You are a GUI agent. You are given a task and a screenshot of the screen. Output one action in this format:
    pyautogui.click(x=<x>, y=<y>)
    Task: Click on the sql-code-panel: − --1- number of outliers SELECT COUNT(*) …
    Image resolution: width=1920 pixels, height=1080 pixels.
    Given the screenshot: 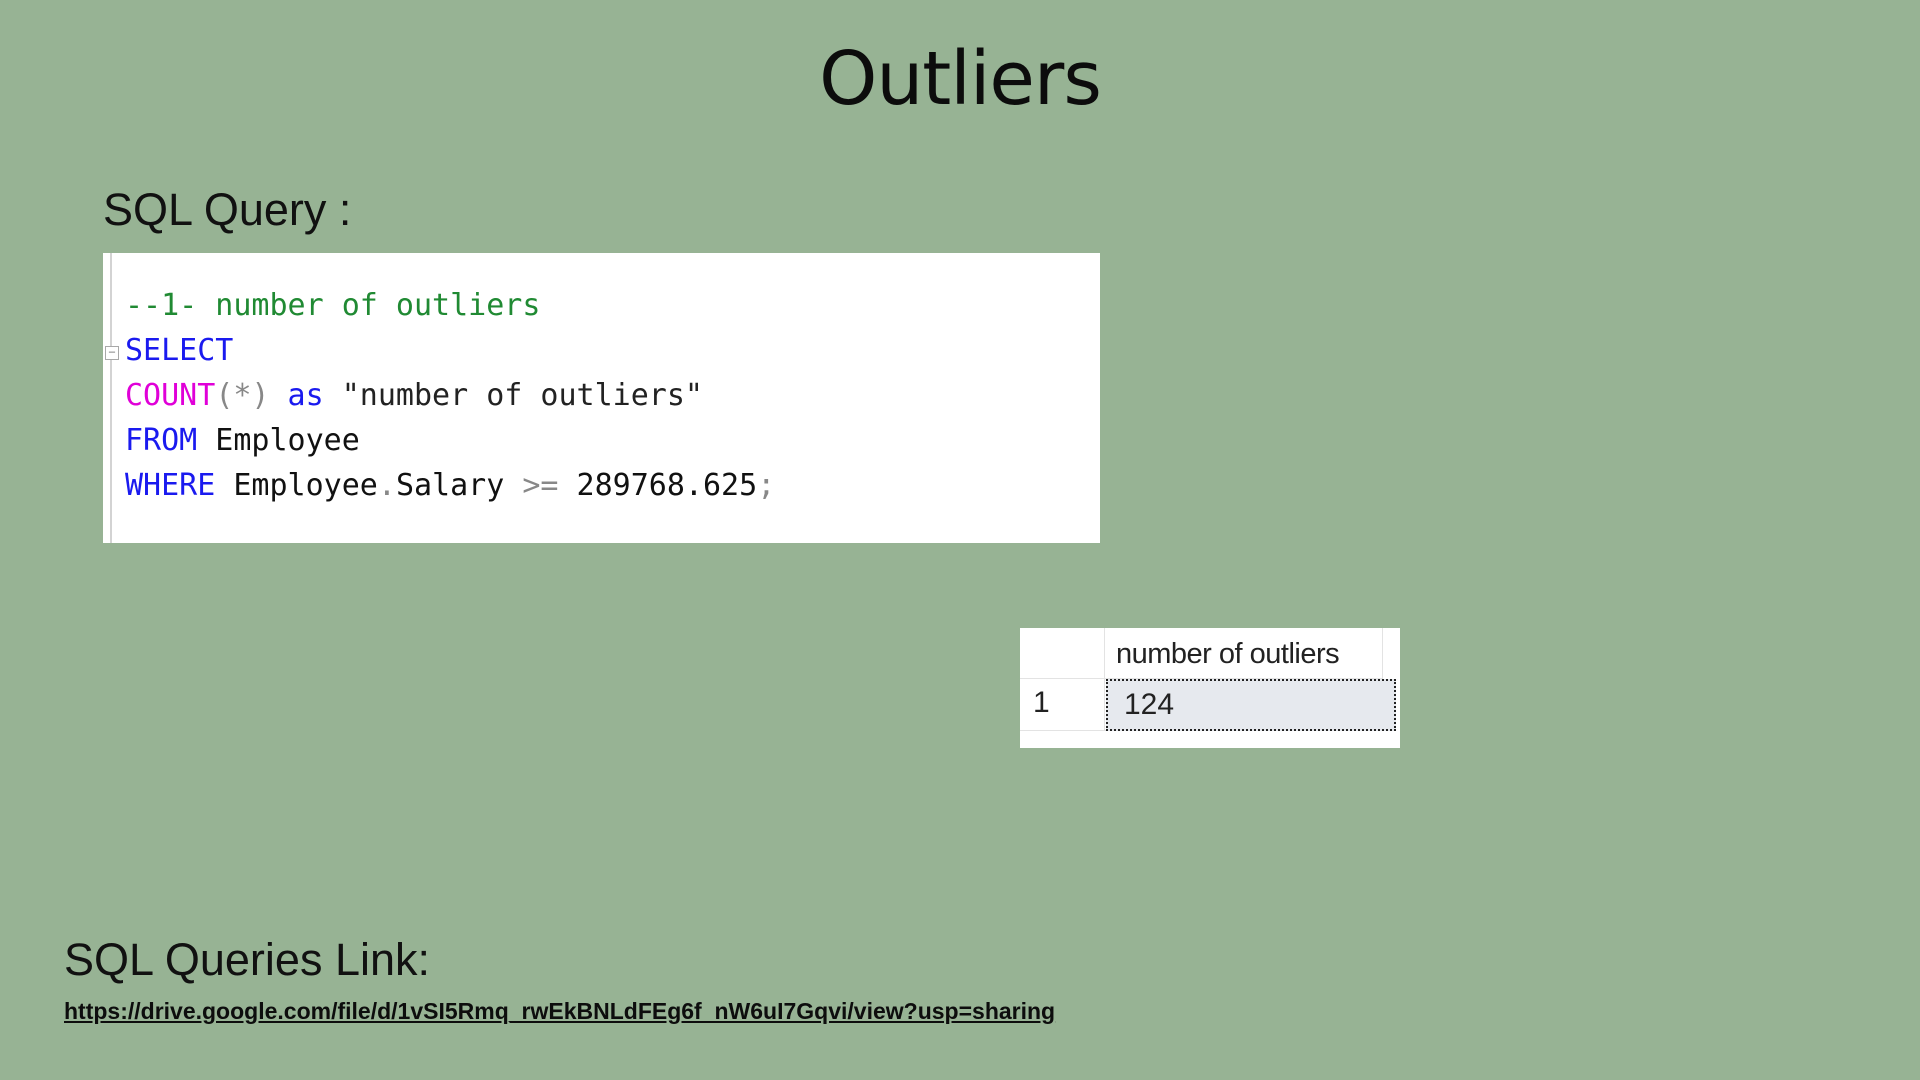 What is the action you would take?
    pyautogui.click(x=601, y=398)
    